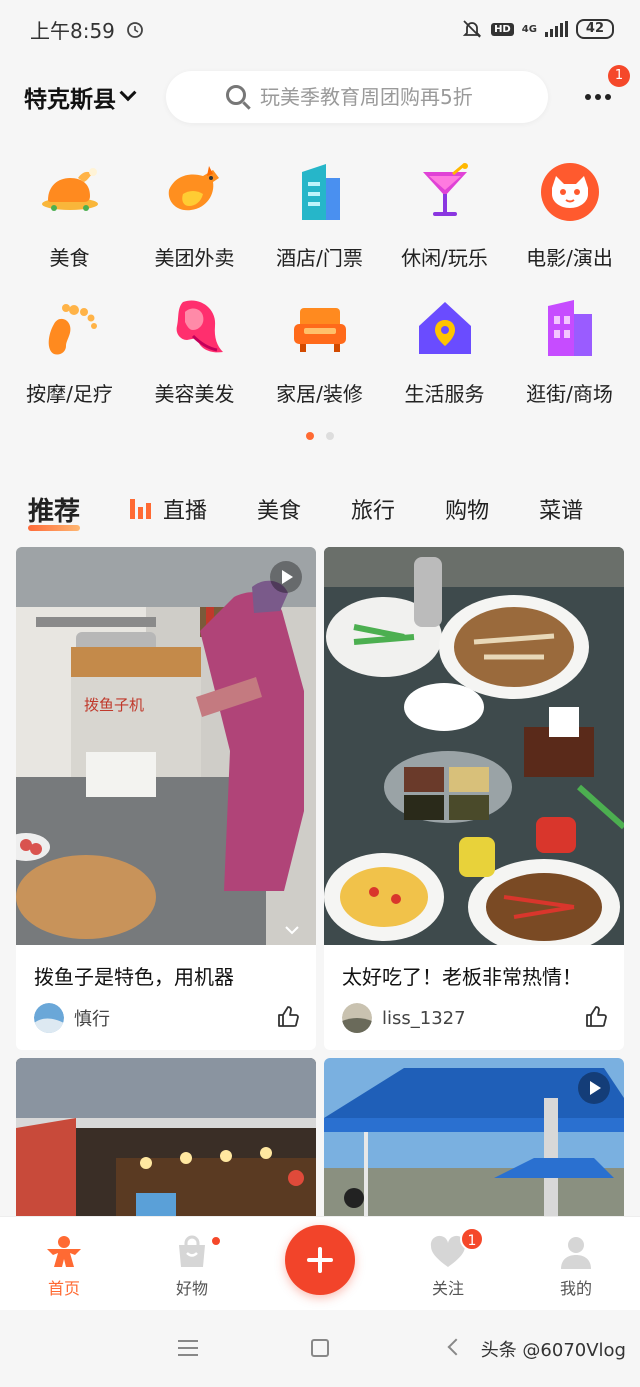 The image size is (640, 1387). I want to click on card-author: 慎行, so click(72, 1018).